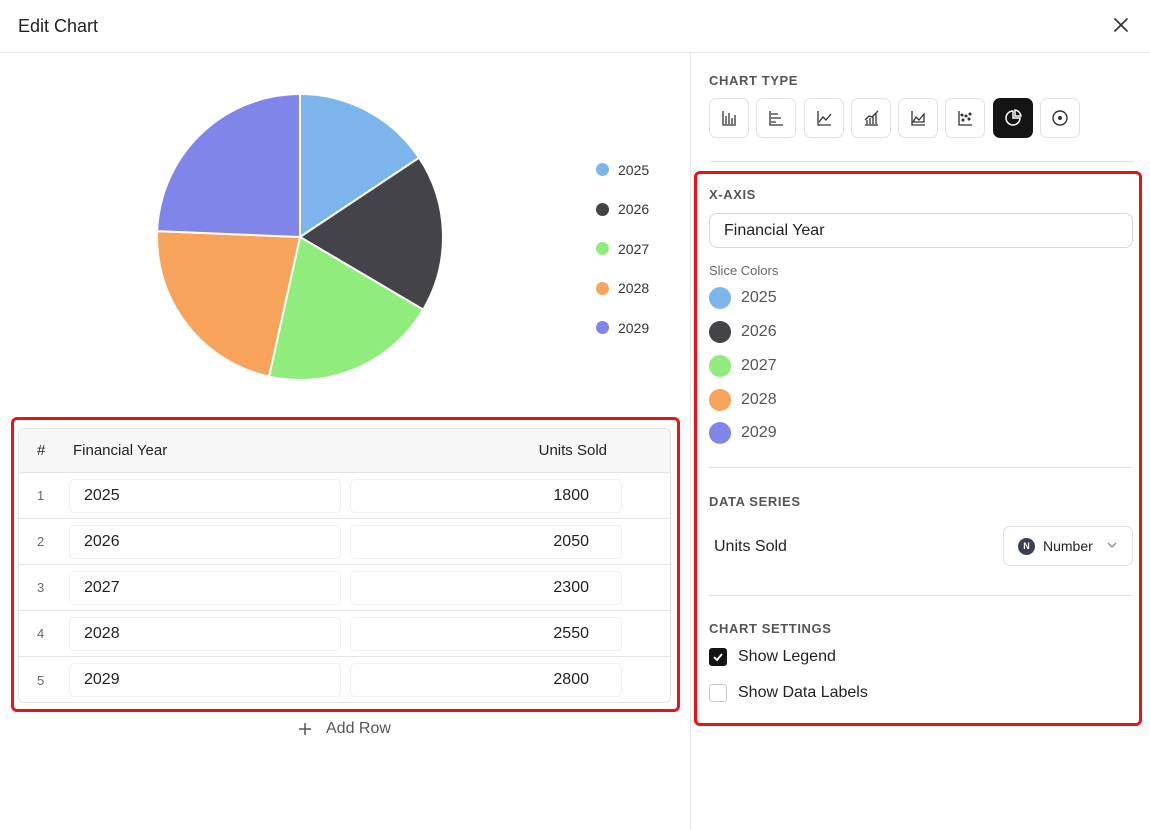  What do you see at coordinates (759, 399) in the screenshot?
I see `slice-color-label: 2028` at bounding box center [759, 399].